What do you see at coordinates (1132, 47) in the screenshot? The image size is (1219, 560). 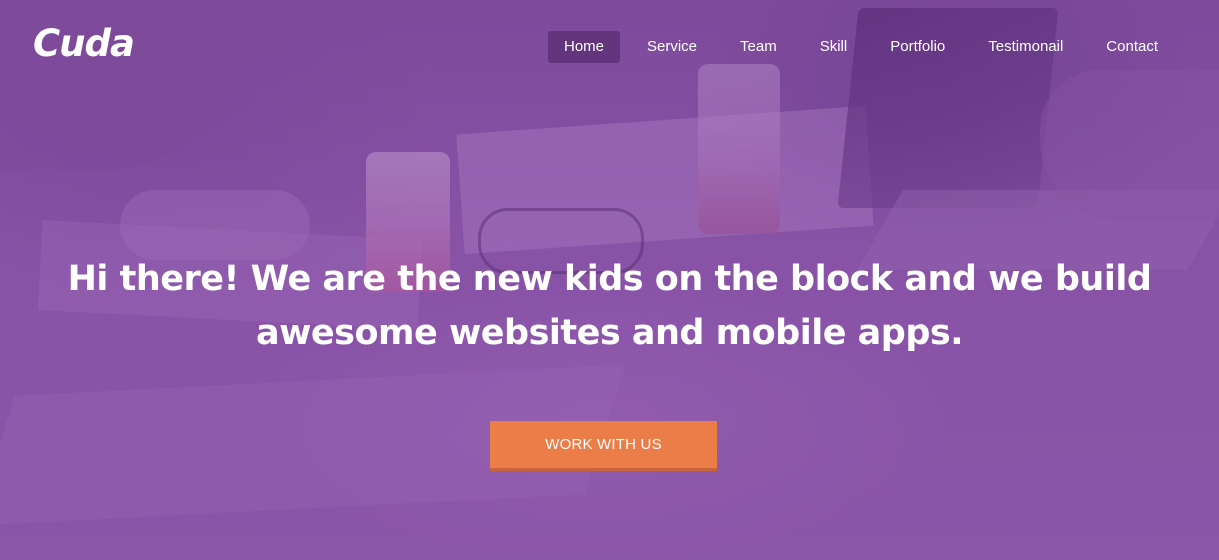 I see `nav-item-contact: Contact` at bounding box center [1132, 47].